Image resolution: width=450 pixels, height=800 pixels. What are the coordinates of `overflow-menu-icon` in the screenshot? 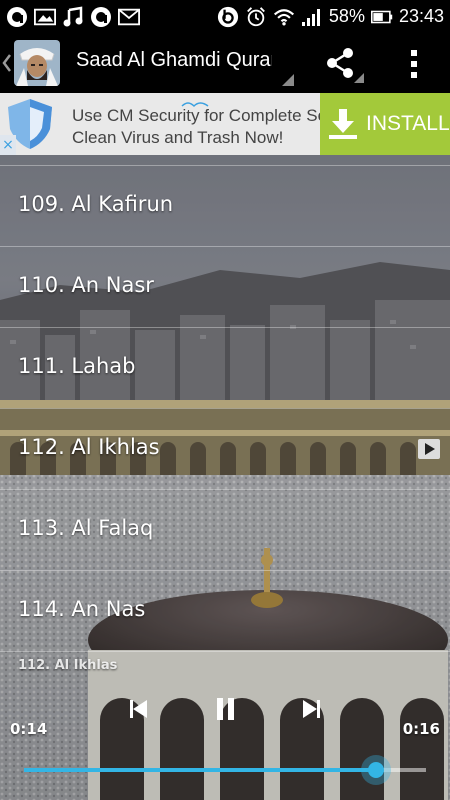 It's located at (414, 64).